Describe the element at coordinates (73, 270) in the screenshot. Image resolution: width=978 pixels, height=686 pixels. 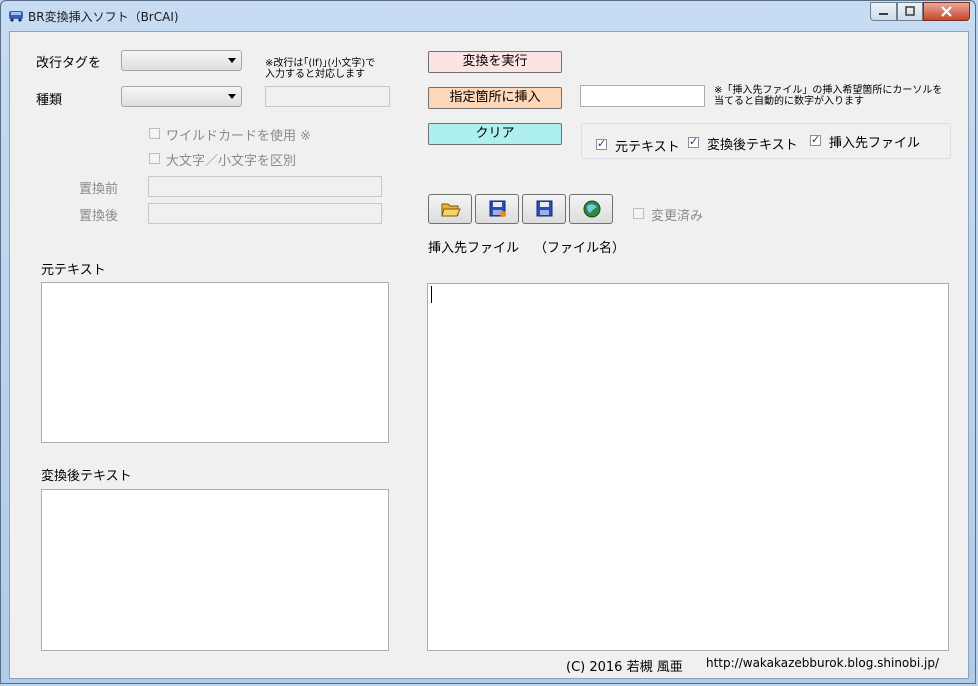
I see `source-text-label: 元テキスト` at that location.